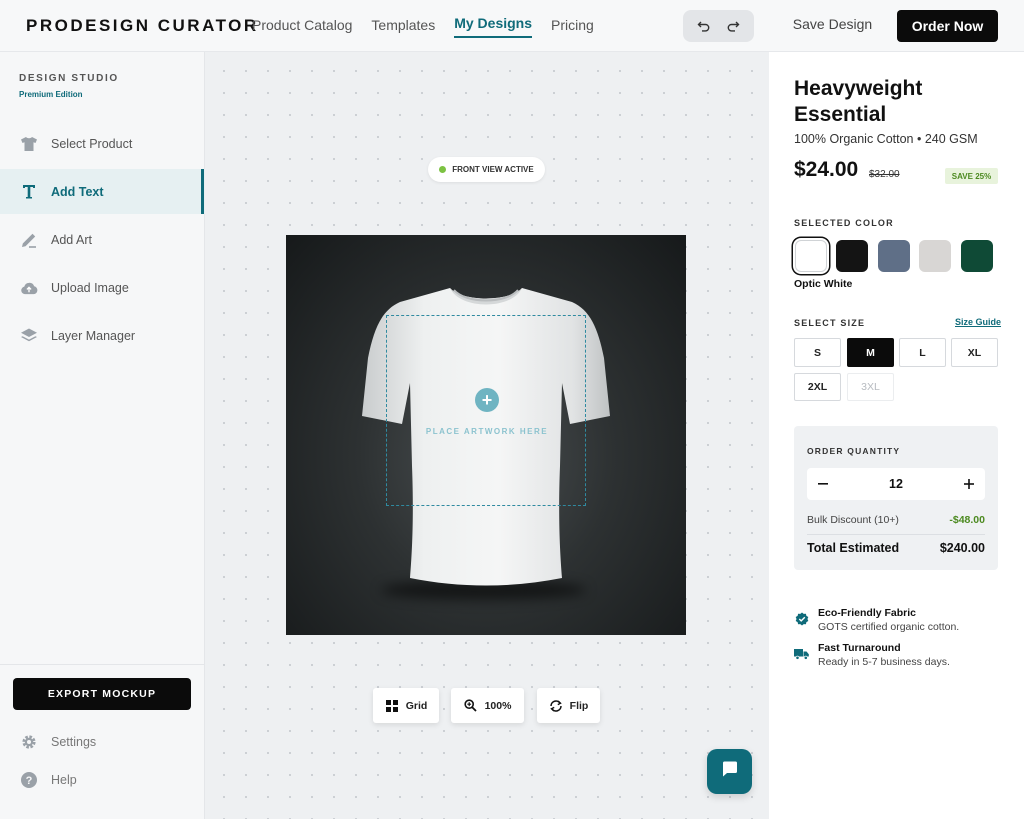  I want to click on status-dot, so click(443, 169).